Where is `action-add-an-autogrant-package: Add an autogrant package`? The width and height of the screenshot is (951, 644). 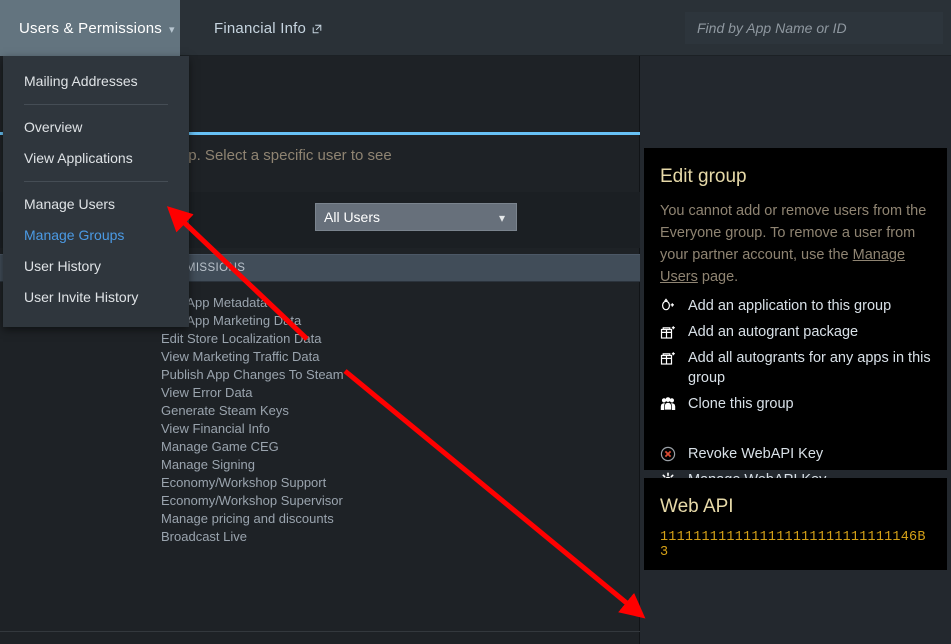 action-add-an-autogrant-package: Add an autogrant package is located at coordinates (795, 332).